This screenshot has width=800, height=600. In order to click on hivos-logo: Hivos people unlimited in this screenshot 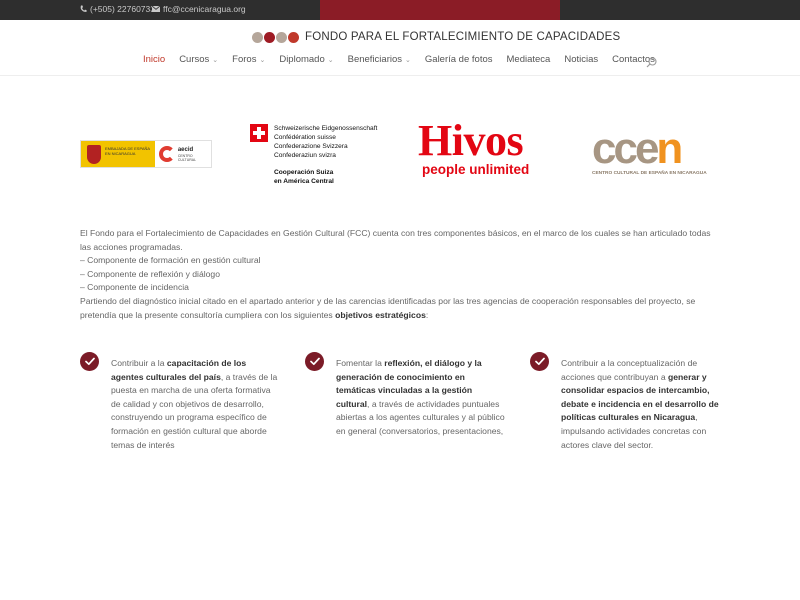, I will do `click(485, 153)`.